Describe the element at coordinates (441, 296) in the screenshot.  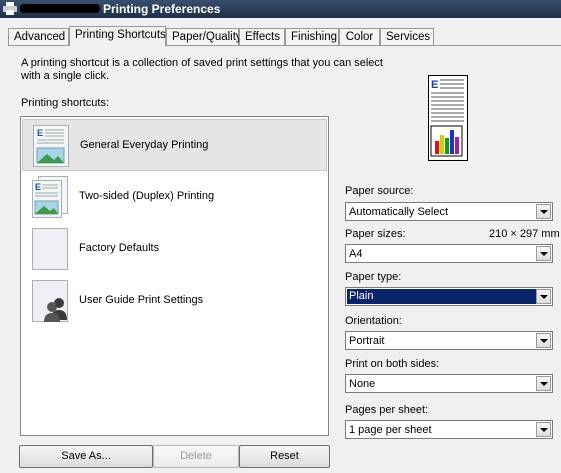
I see `dropdown-value: Plain` at that location.